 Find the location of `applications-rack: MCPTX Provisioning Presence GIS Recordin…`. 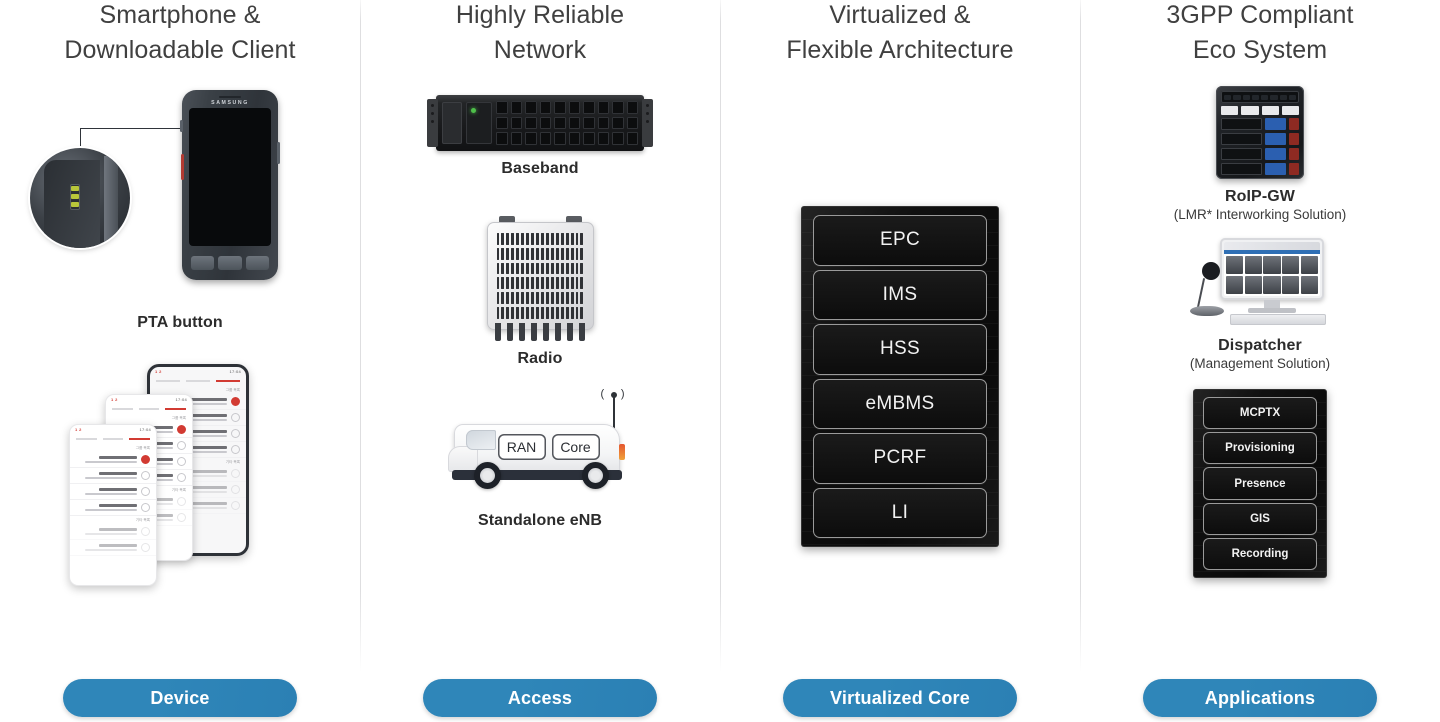

applications-rack: MCPTX Provisioning Presence GIS Recordin… is located at coordinates (1260, 483).